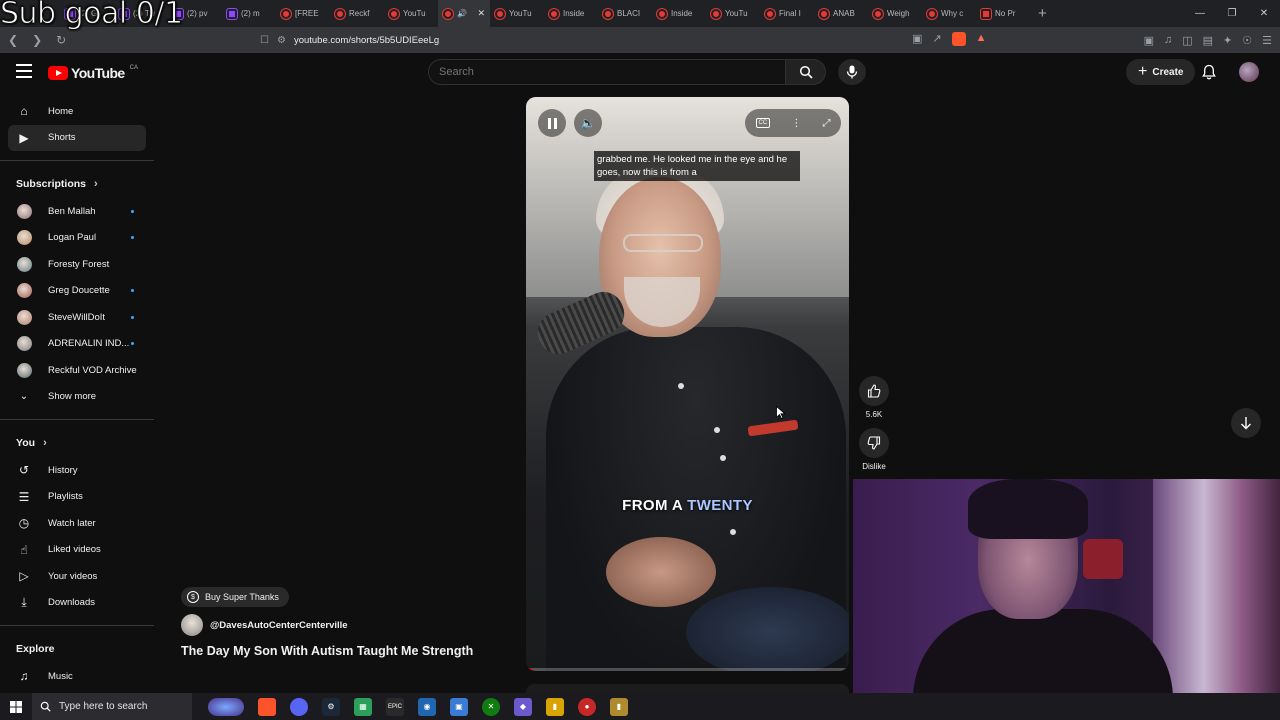  I want to click on screenshot-icon: ▣, so click(1149, 40).